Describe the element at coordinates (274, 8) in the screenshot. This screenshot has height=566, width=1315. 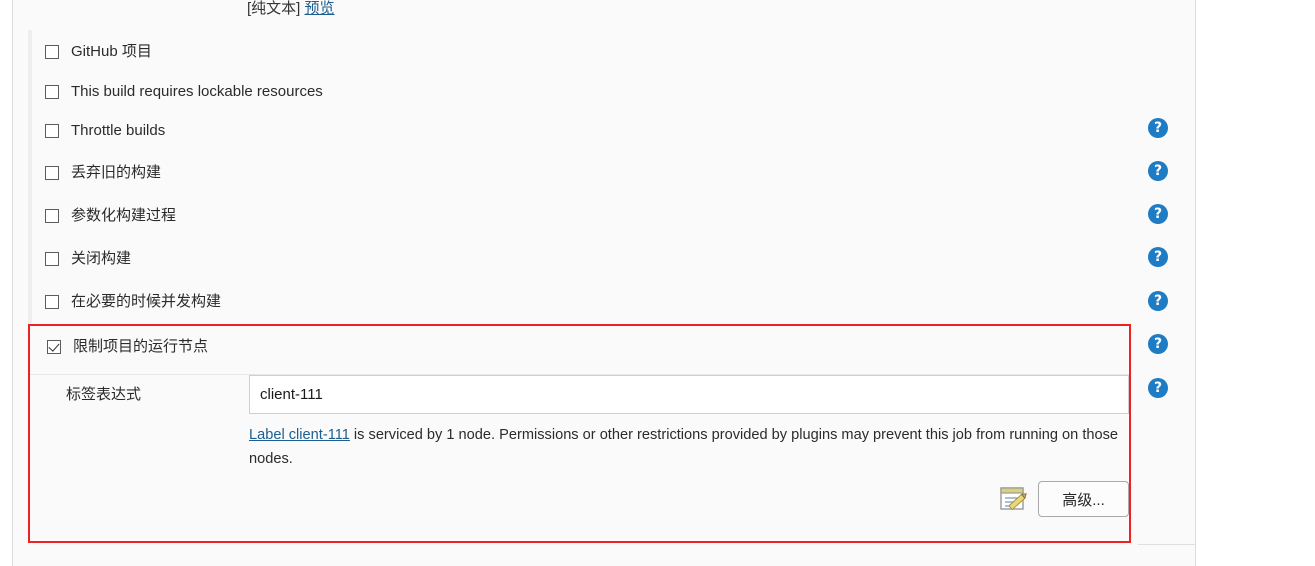
I see `plain-text-label: [纯文本]` at that location.